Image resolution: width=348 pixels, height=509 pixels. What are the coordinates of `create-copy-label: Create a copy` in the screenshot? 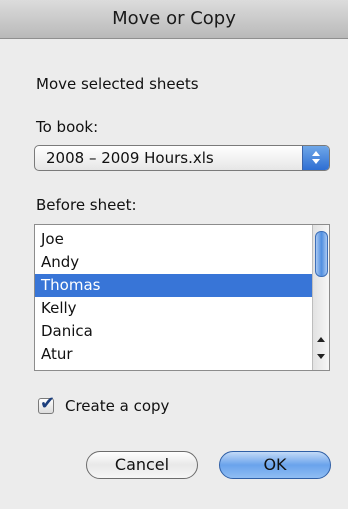 It's located at (117, 406).